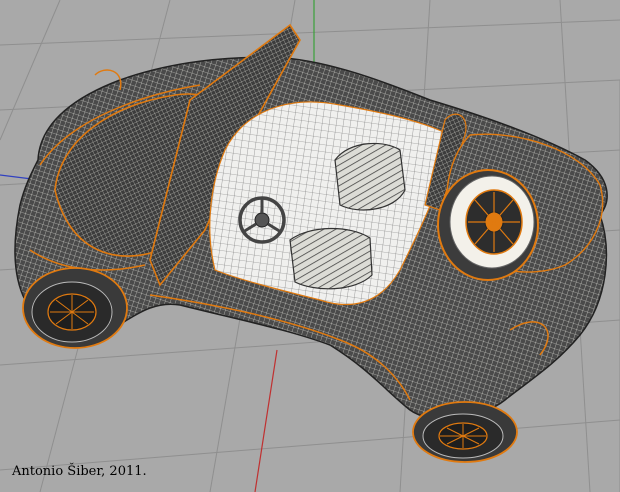 Image resolution: width=620 pixels, height=492 pixels. Describe the element at coordinates (488, 225) in the screenshot. I see `spare-wheel` at that location.